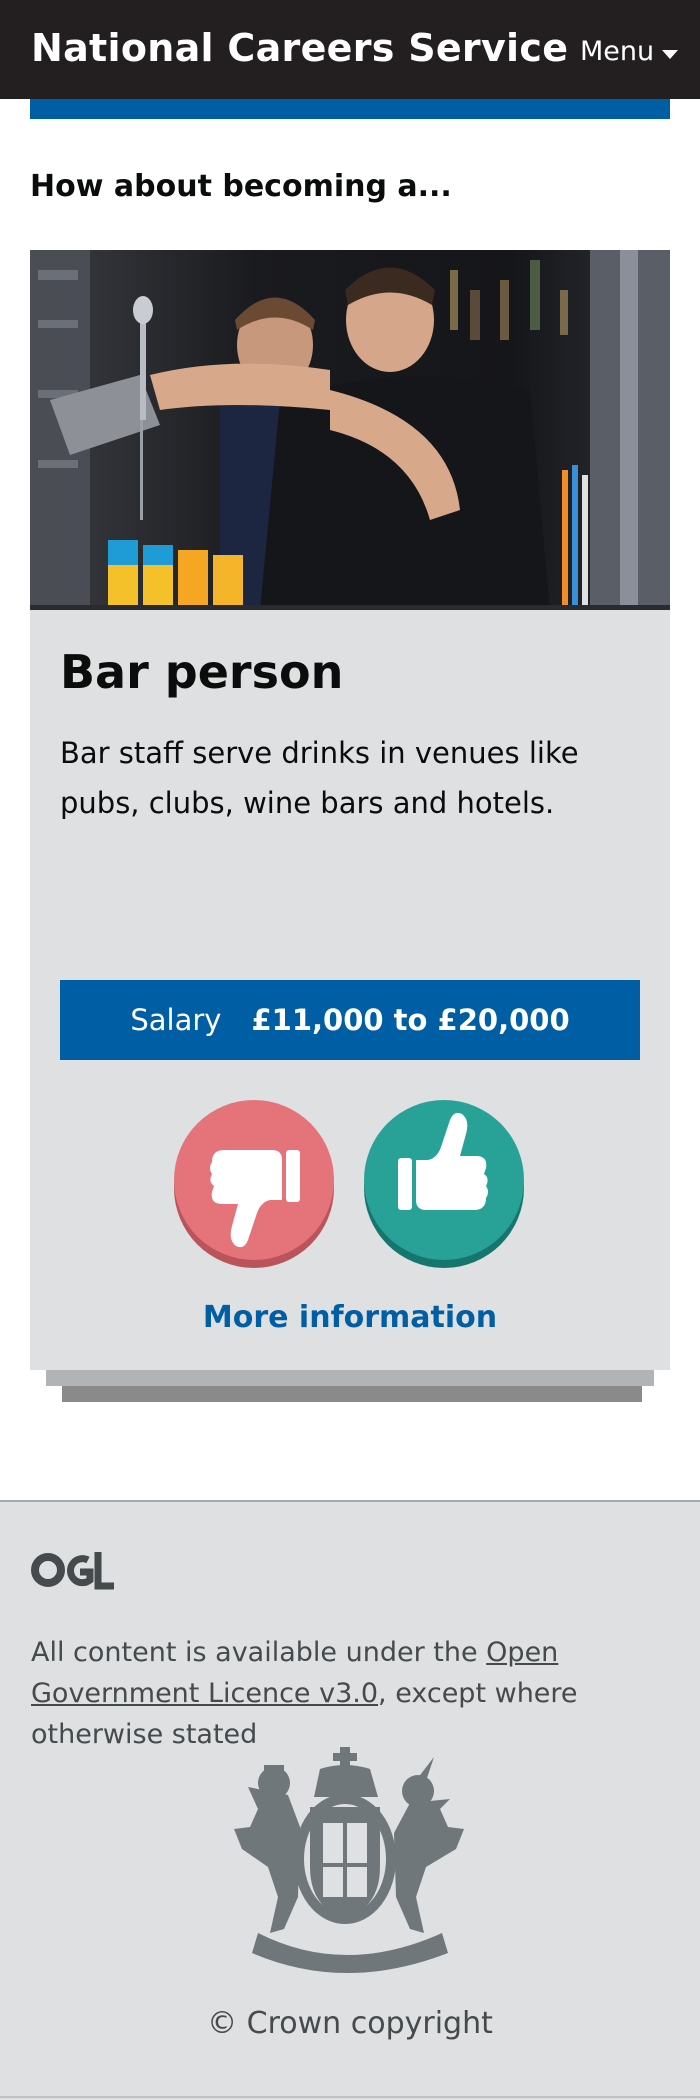  What do you see at coordinates (350, 2023) in the screenshot?
I see `crown-copyright: © Crown copyright` at bounding box center [350, 2023].